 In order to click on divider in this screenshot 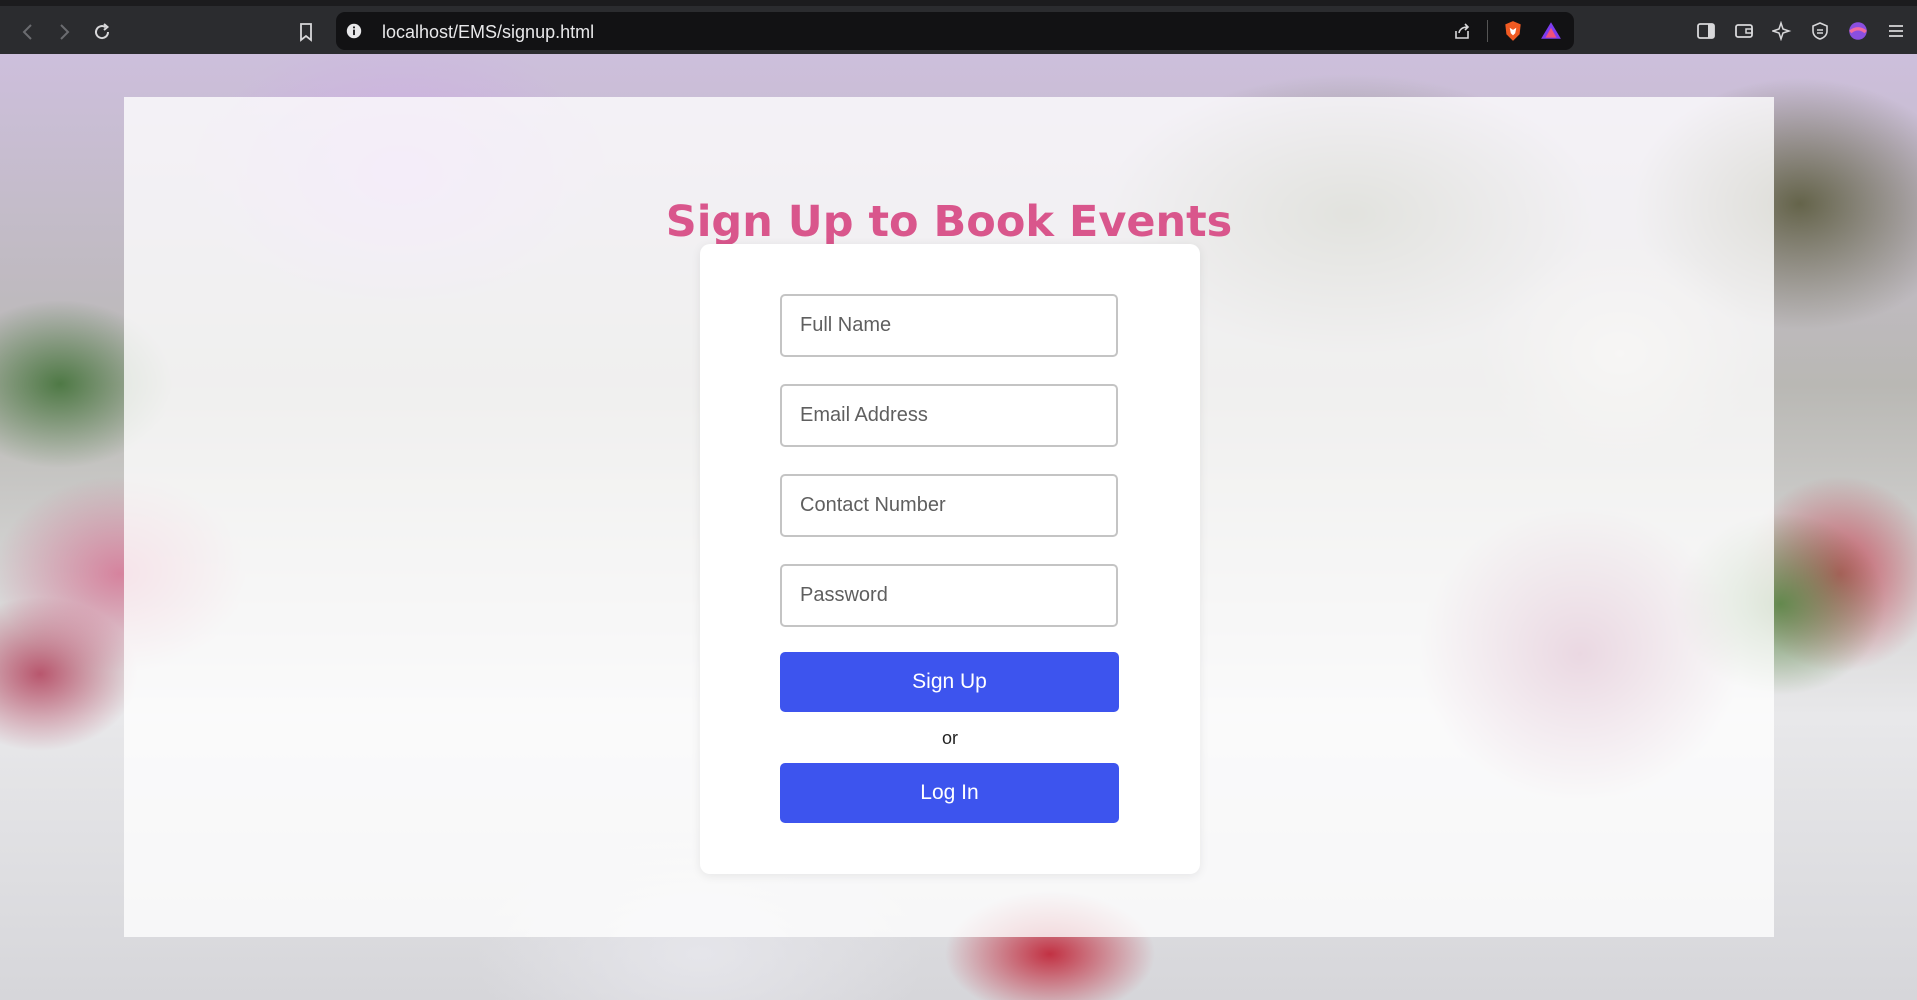, I will do `click(1487, 31)`.